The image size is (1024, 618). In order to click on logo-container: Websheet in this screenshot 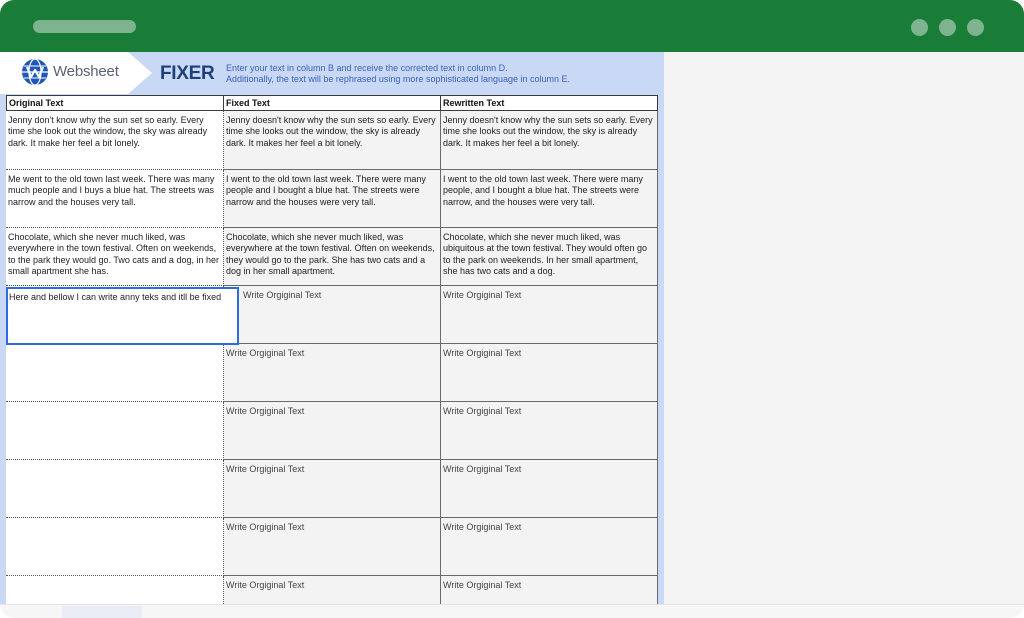, I will do `click(76, 73)`.